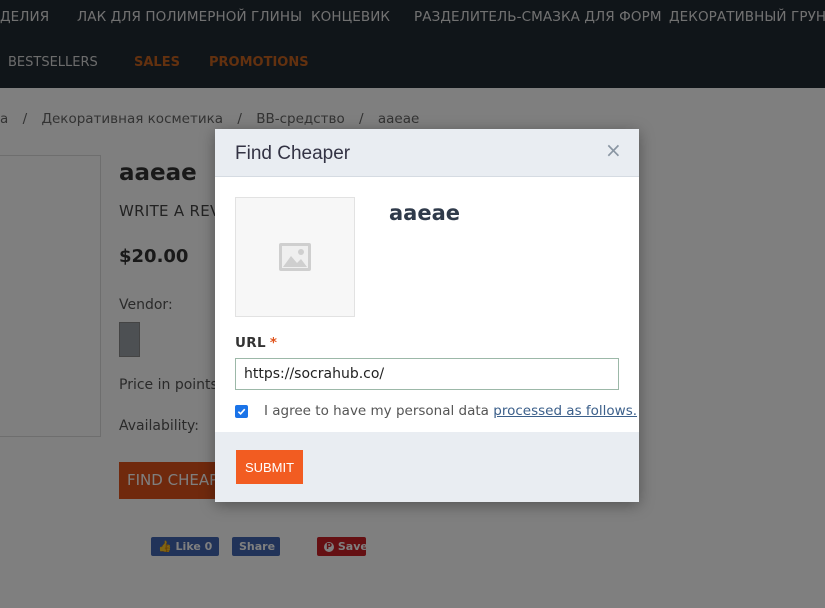 Image resolution: width=825 pixels, height=608 pixels. I want to click on product-thumbnail, so click(295, 257).